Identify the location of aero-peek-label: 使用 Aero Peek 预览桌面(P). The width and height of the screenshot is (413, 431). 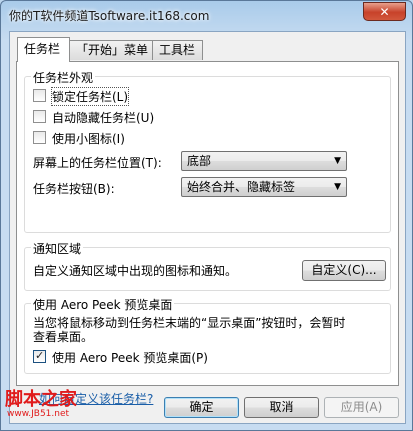
(130, 357).